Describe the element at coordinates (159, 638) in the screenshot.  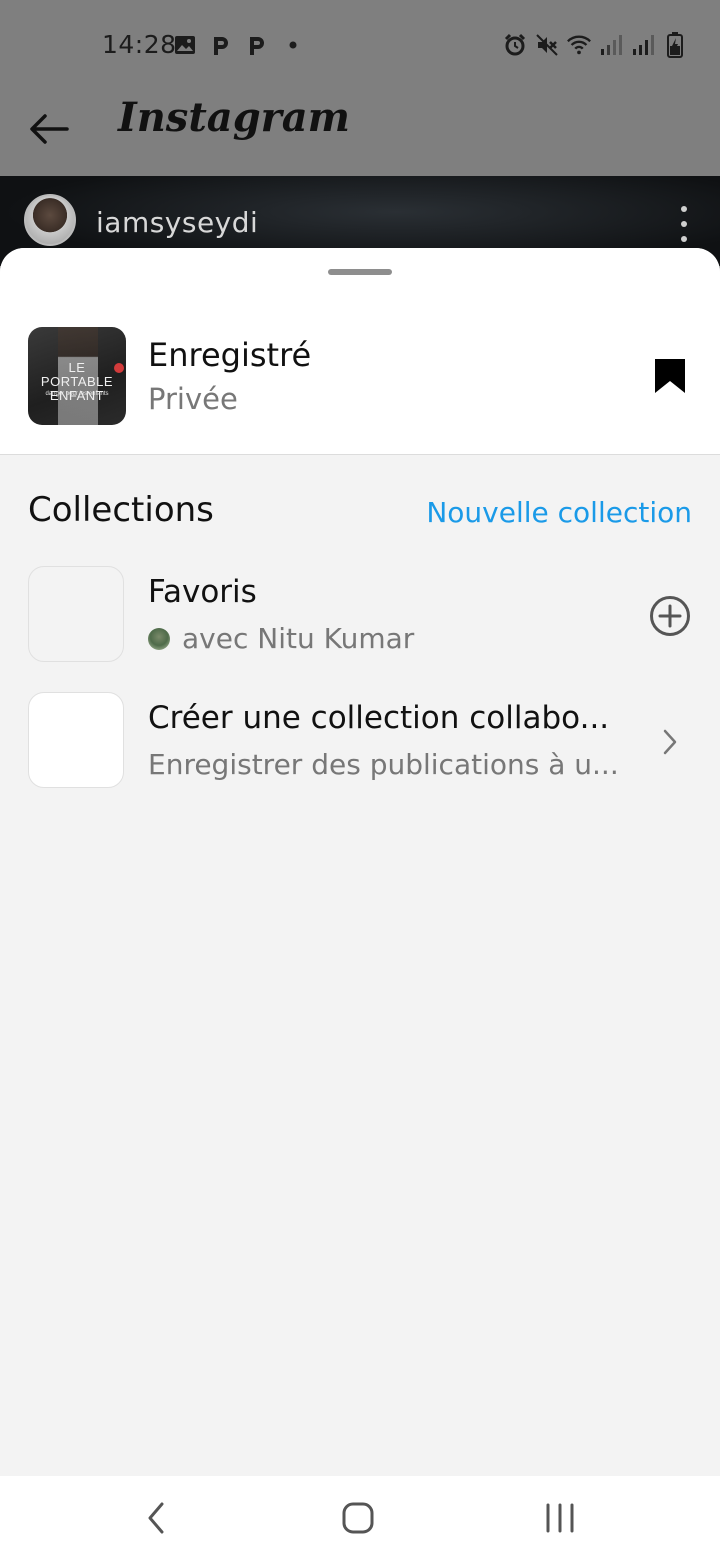
I see `collaborator-avatar` at that location.